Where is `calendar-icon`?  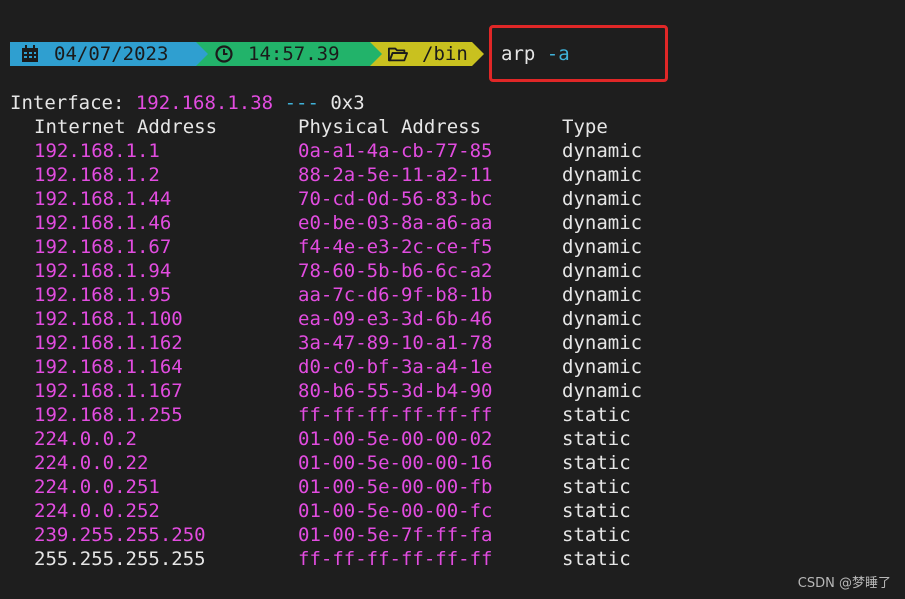
calendar-icon is located at coordinates (30, 54).